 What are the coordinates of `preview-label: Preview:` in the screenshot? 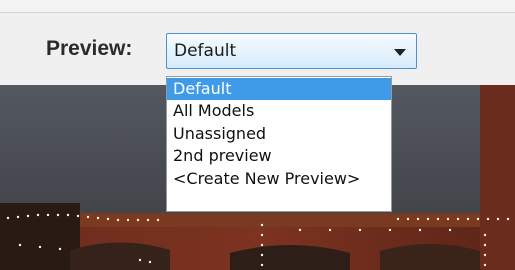 It's located at (89, 48).